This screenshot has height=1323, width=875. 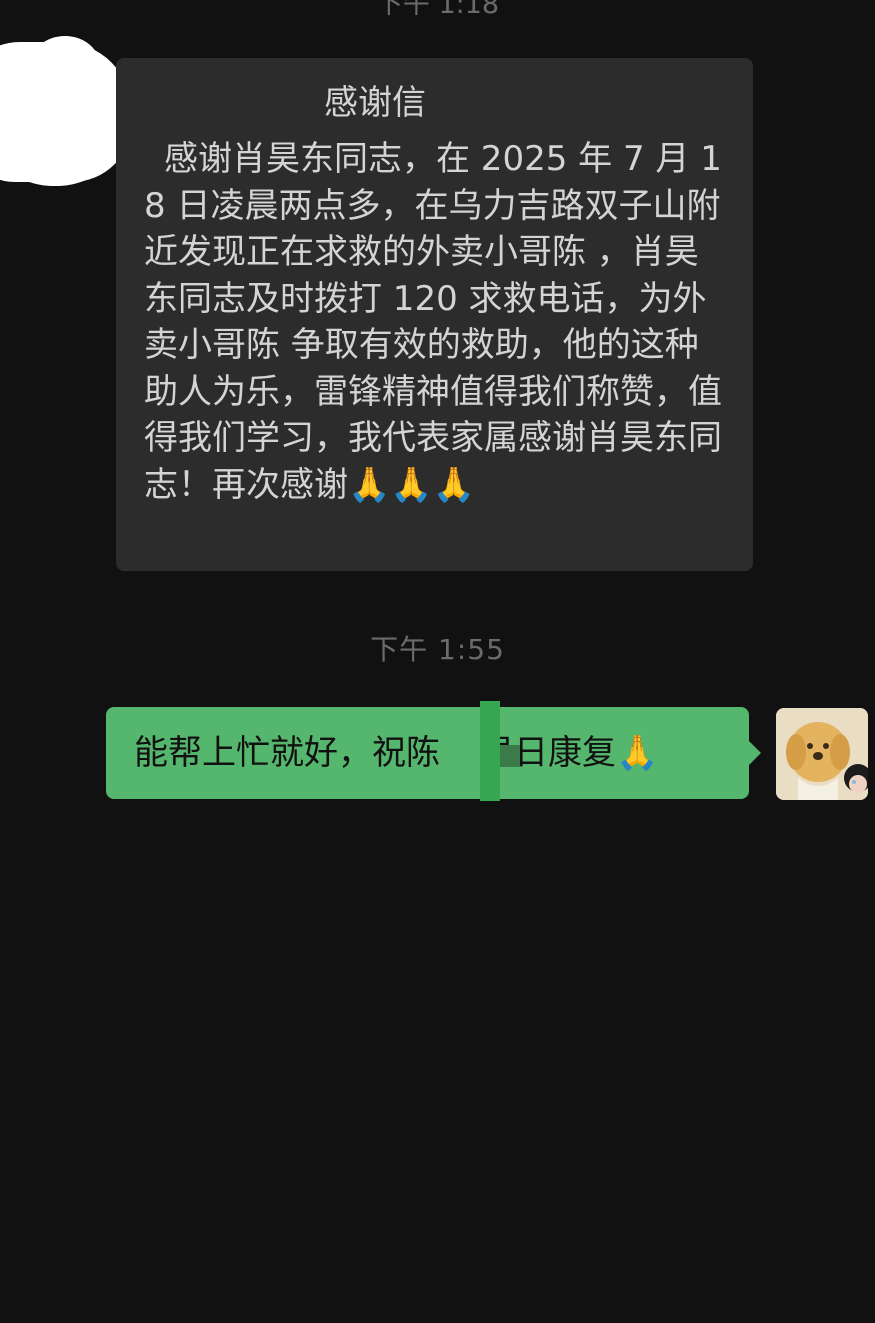 I want to click on dog-avatar-svg, so click(x=822, y=754).